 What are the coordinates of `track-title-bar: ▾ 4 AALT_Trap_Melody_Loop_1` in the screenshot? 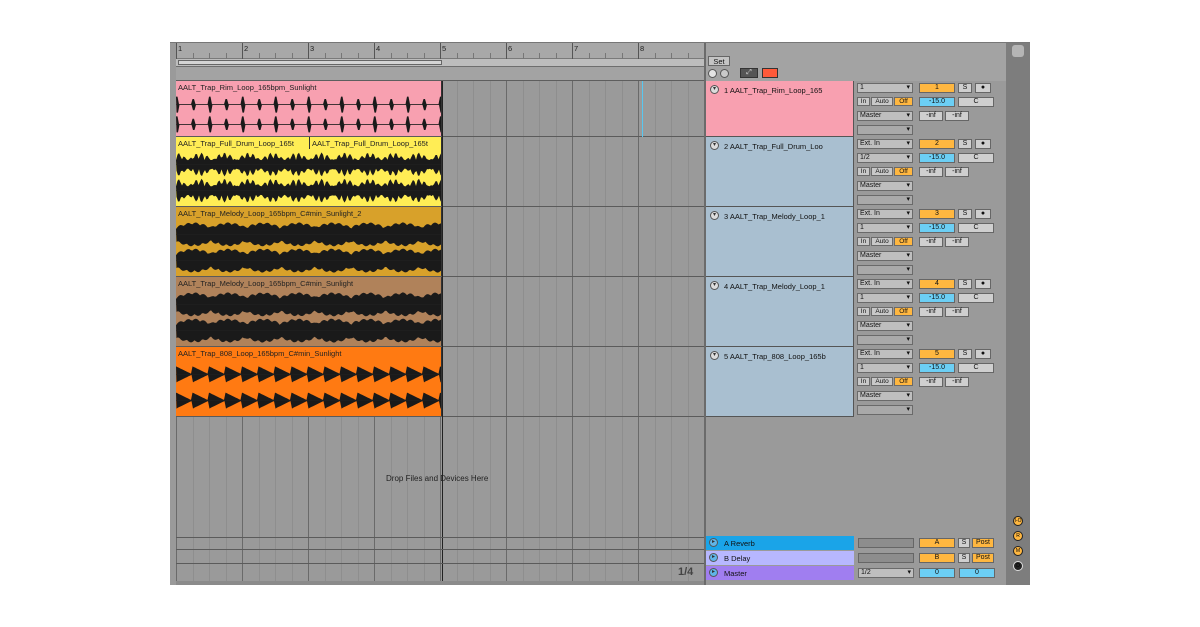 It's located at (780, 312).